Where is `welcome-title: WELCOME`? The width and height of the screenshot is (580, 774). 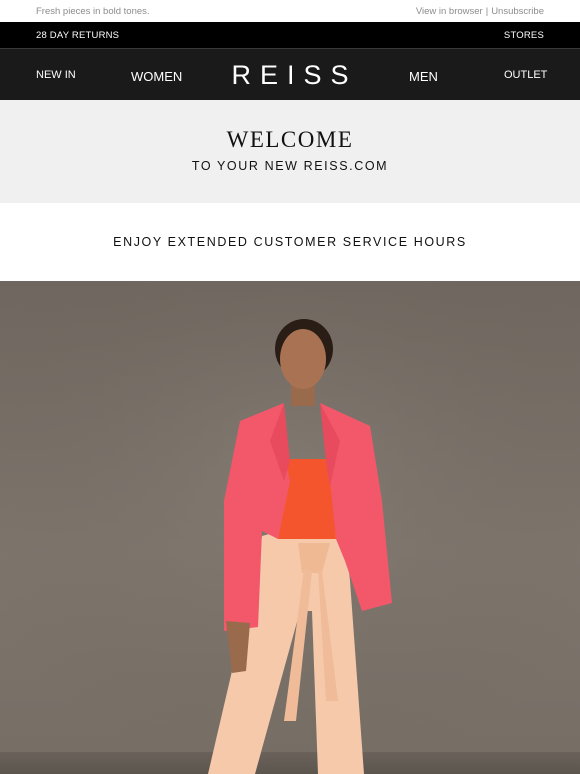 welcome-title: WELCOME is located at coordinates (290, 139).